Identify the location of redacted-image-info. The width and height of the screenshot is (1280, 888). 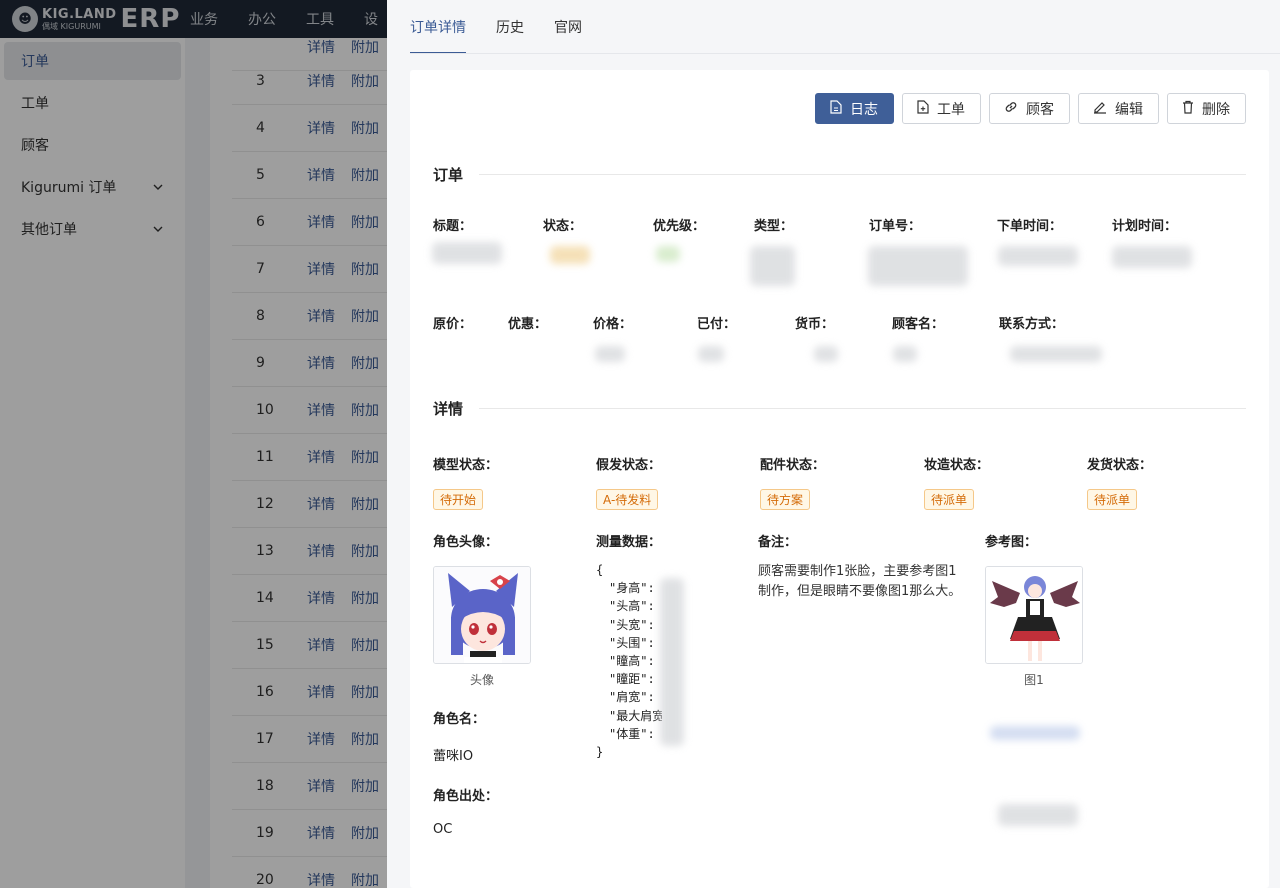
(1038, 815).